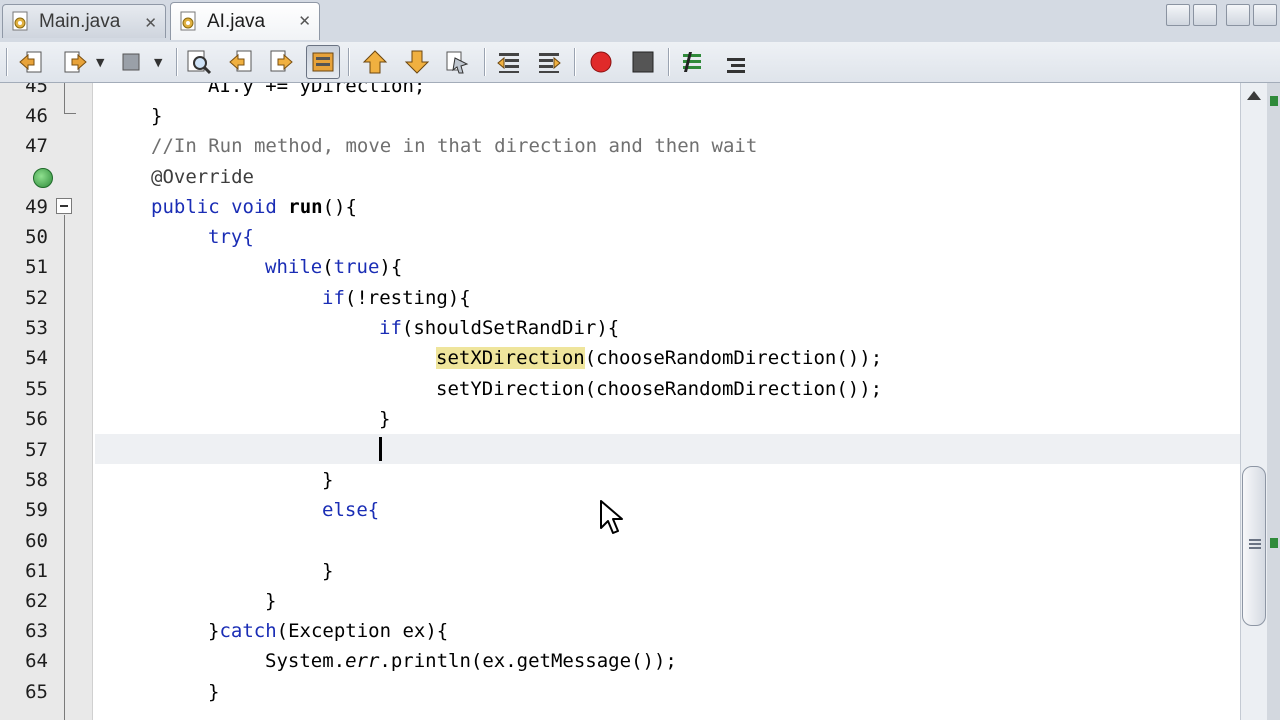 The image size is (1280, 720). I want to click on find-usages-icon, so click(199, 62).